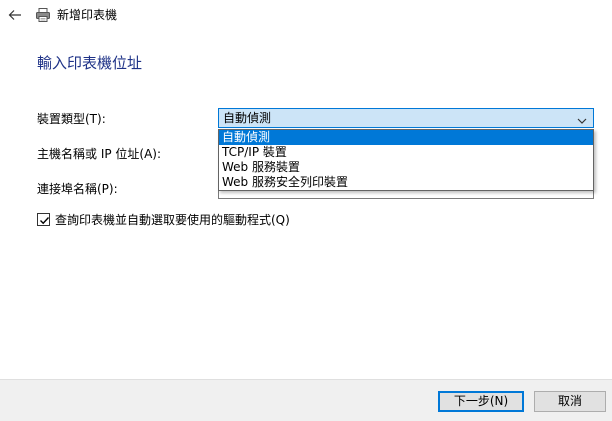 The height and width of the screenshot is (421, 612). Describe the element at coordinates (406, 182) in the screenshot. I see `dropdown-option-web-services-secure-print-device: Web 服務安全列印裝置` at that location.